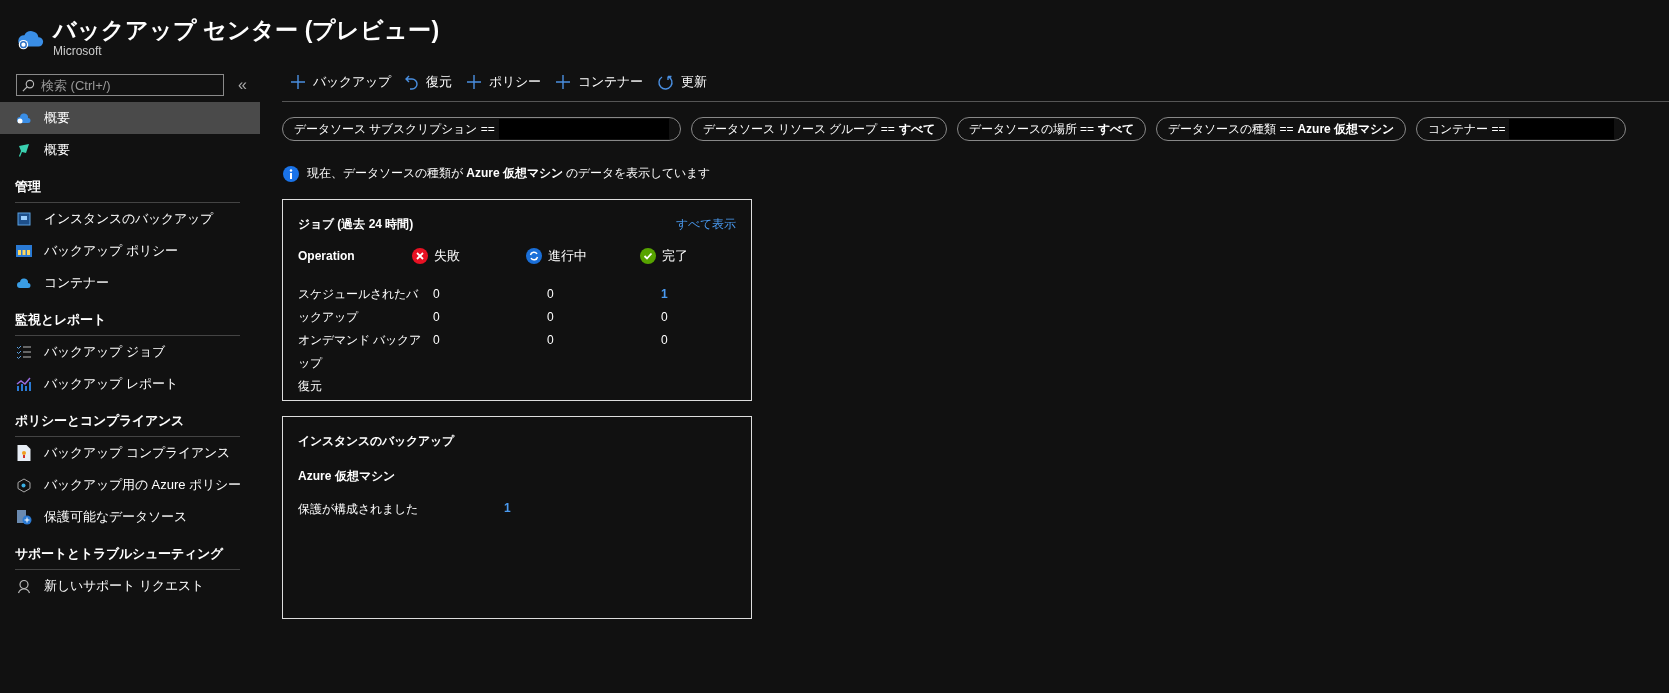 The width and height of the screenshot is (1669, 693). I want to click on row-label: 保護が構成されました, so click(358, 509).